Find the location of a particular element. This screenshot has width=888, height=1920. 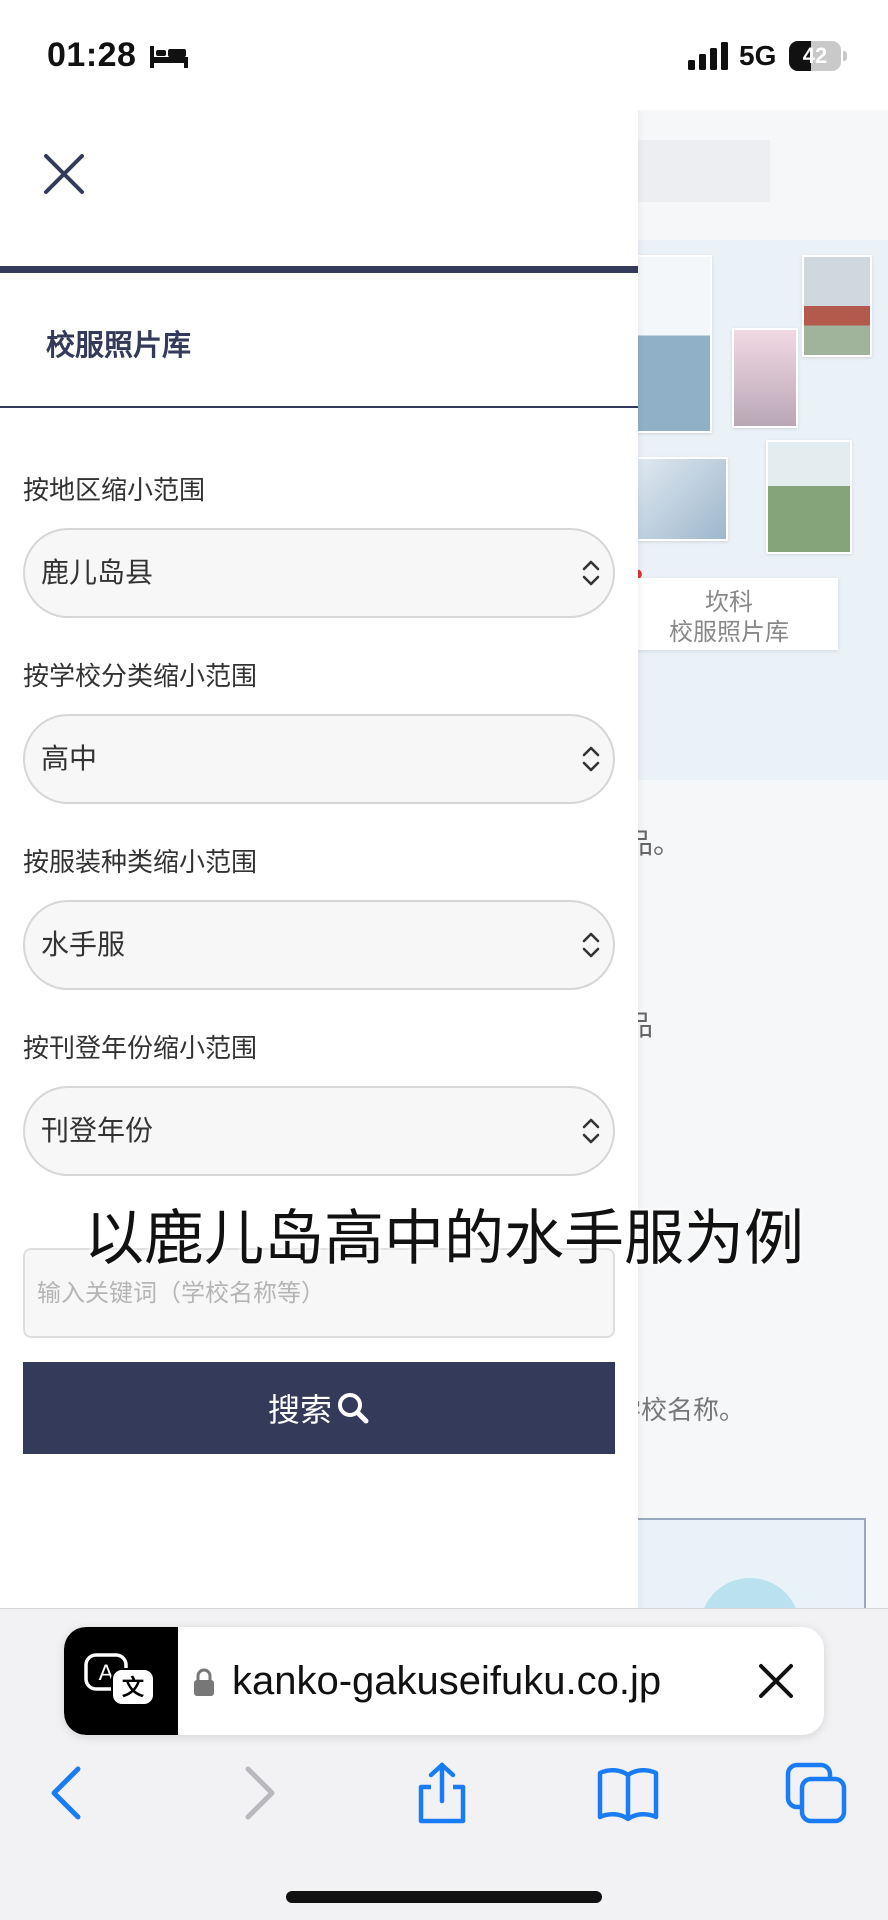

status-time: 01:28 is located at coordinates (92, 55).